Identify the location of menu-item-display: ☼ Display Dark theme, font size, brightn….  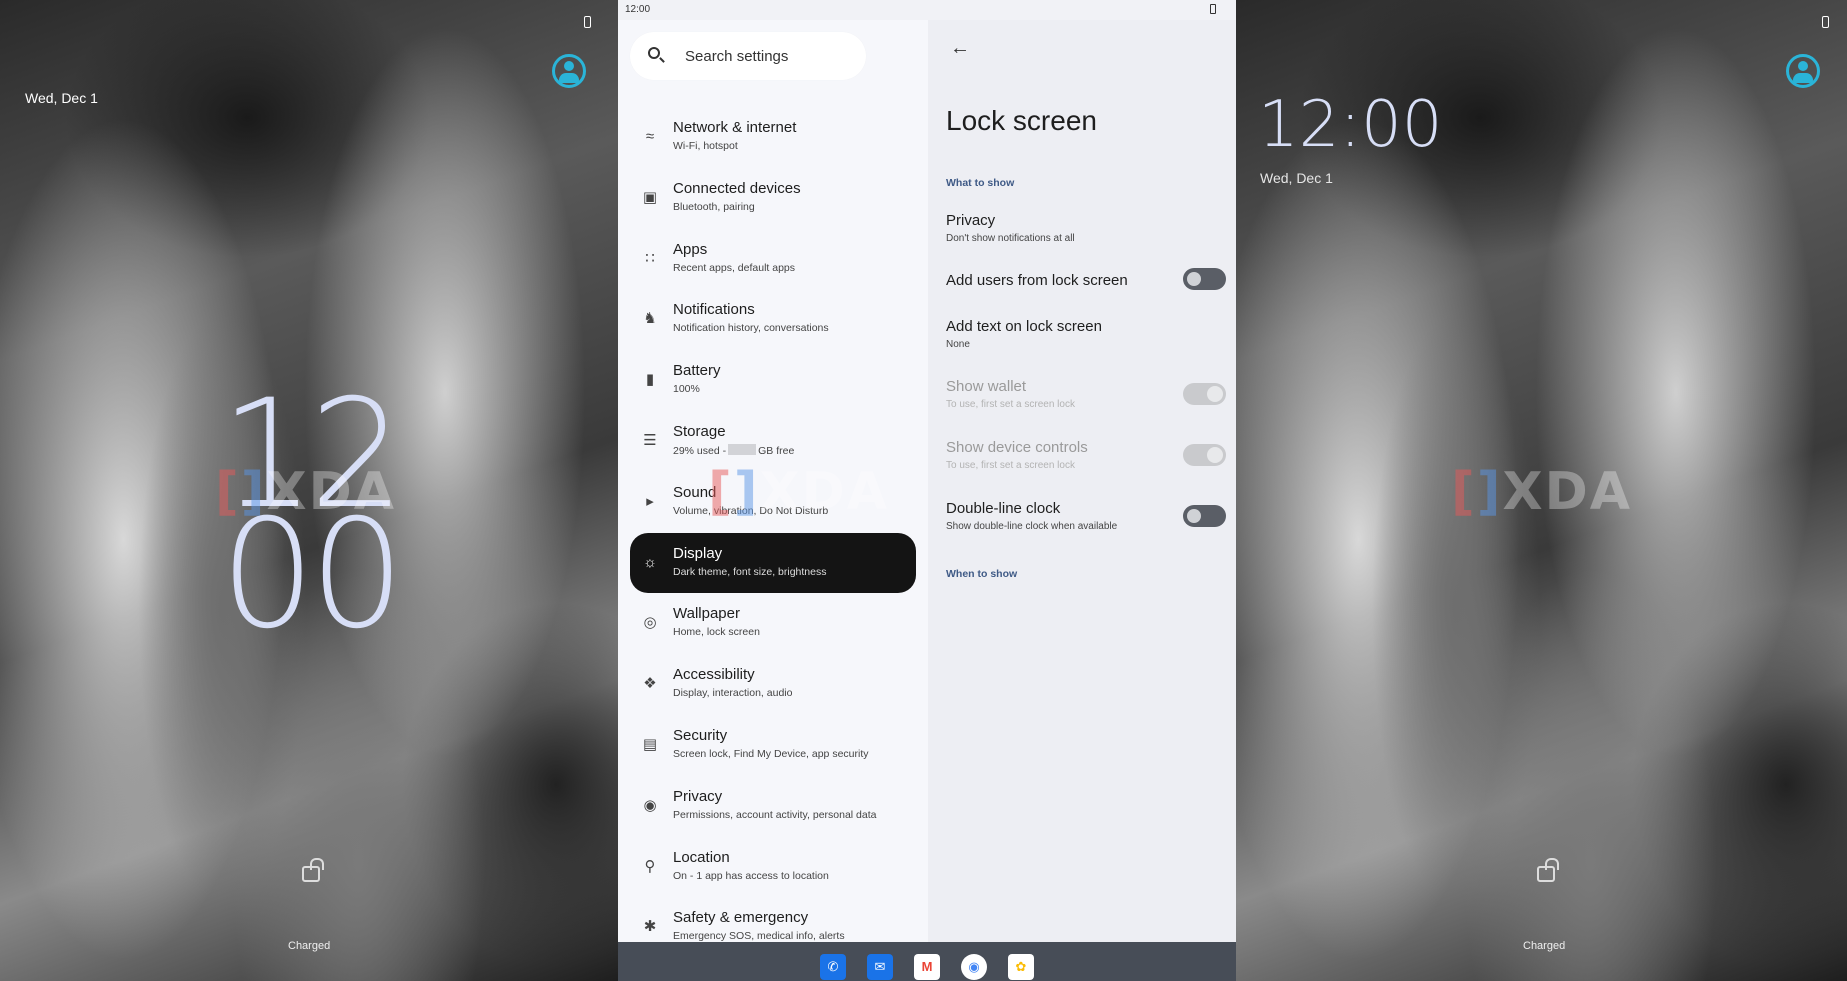
(773, 563).